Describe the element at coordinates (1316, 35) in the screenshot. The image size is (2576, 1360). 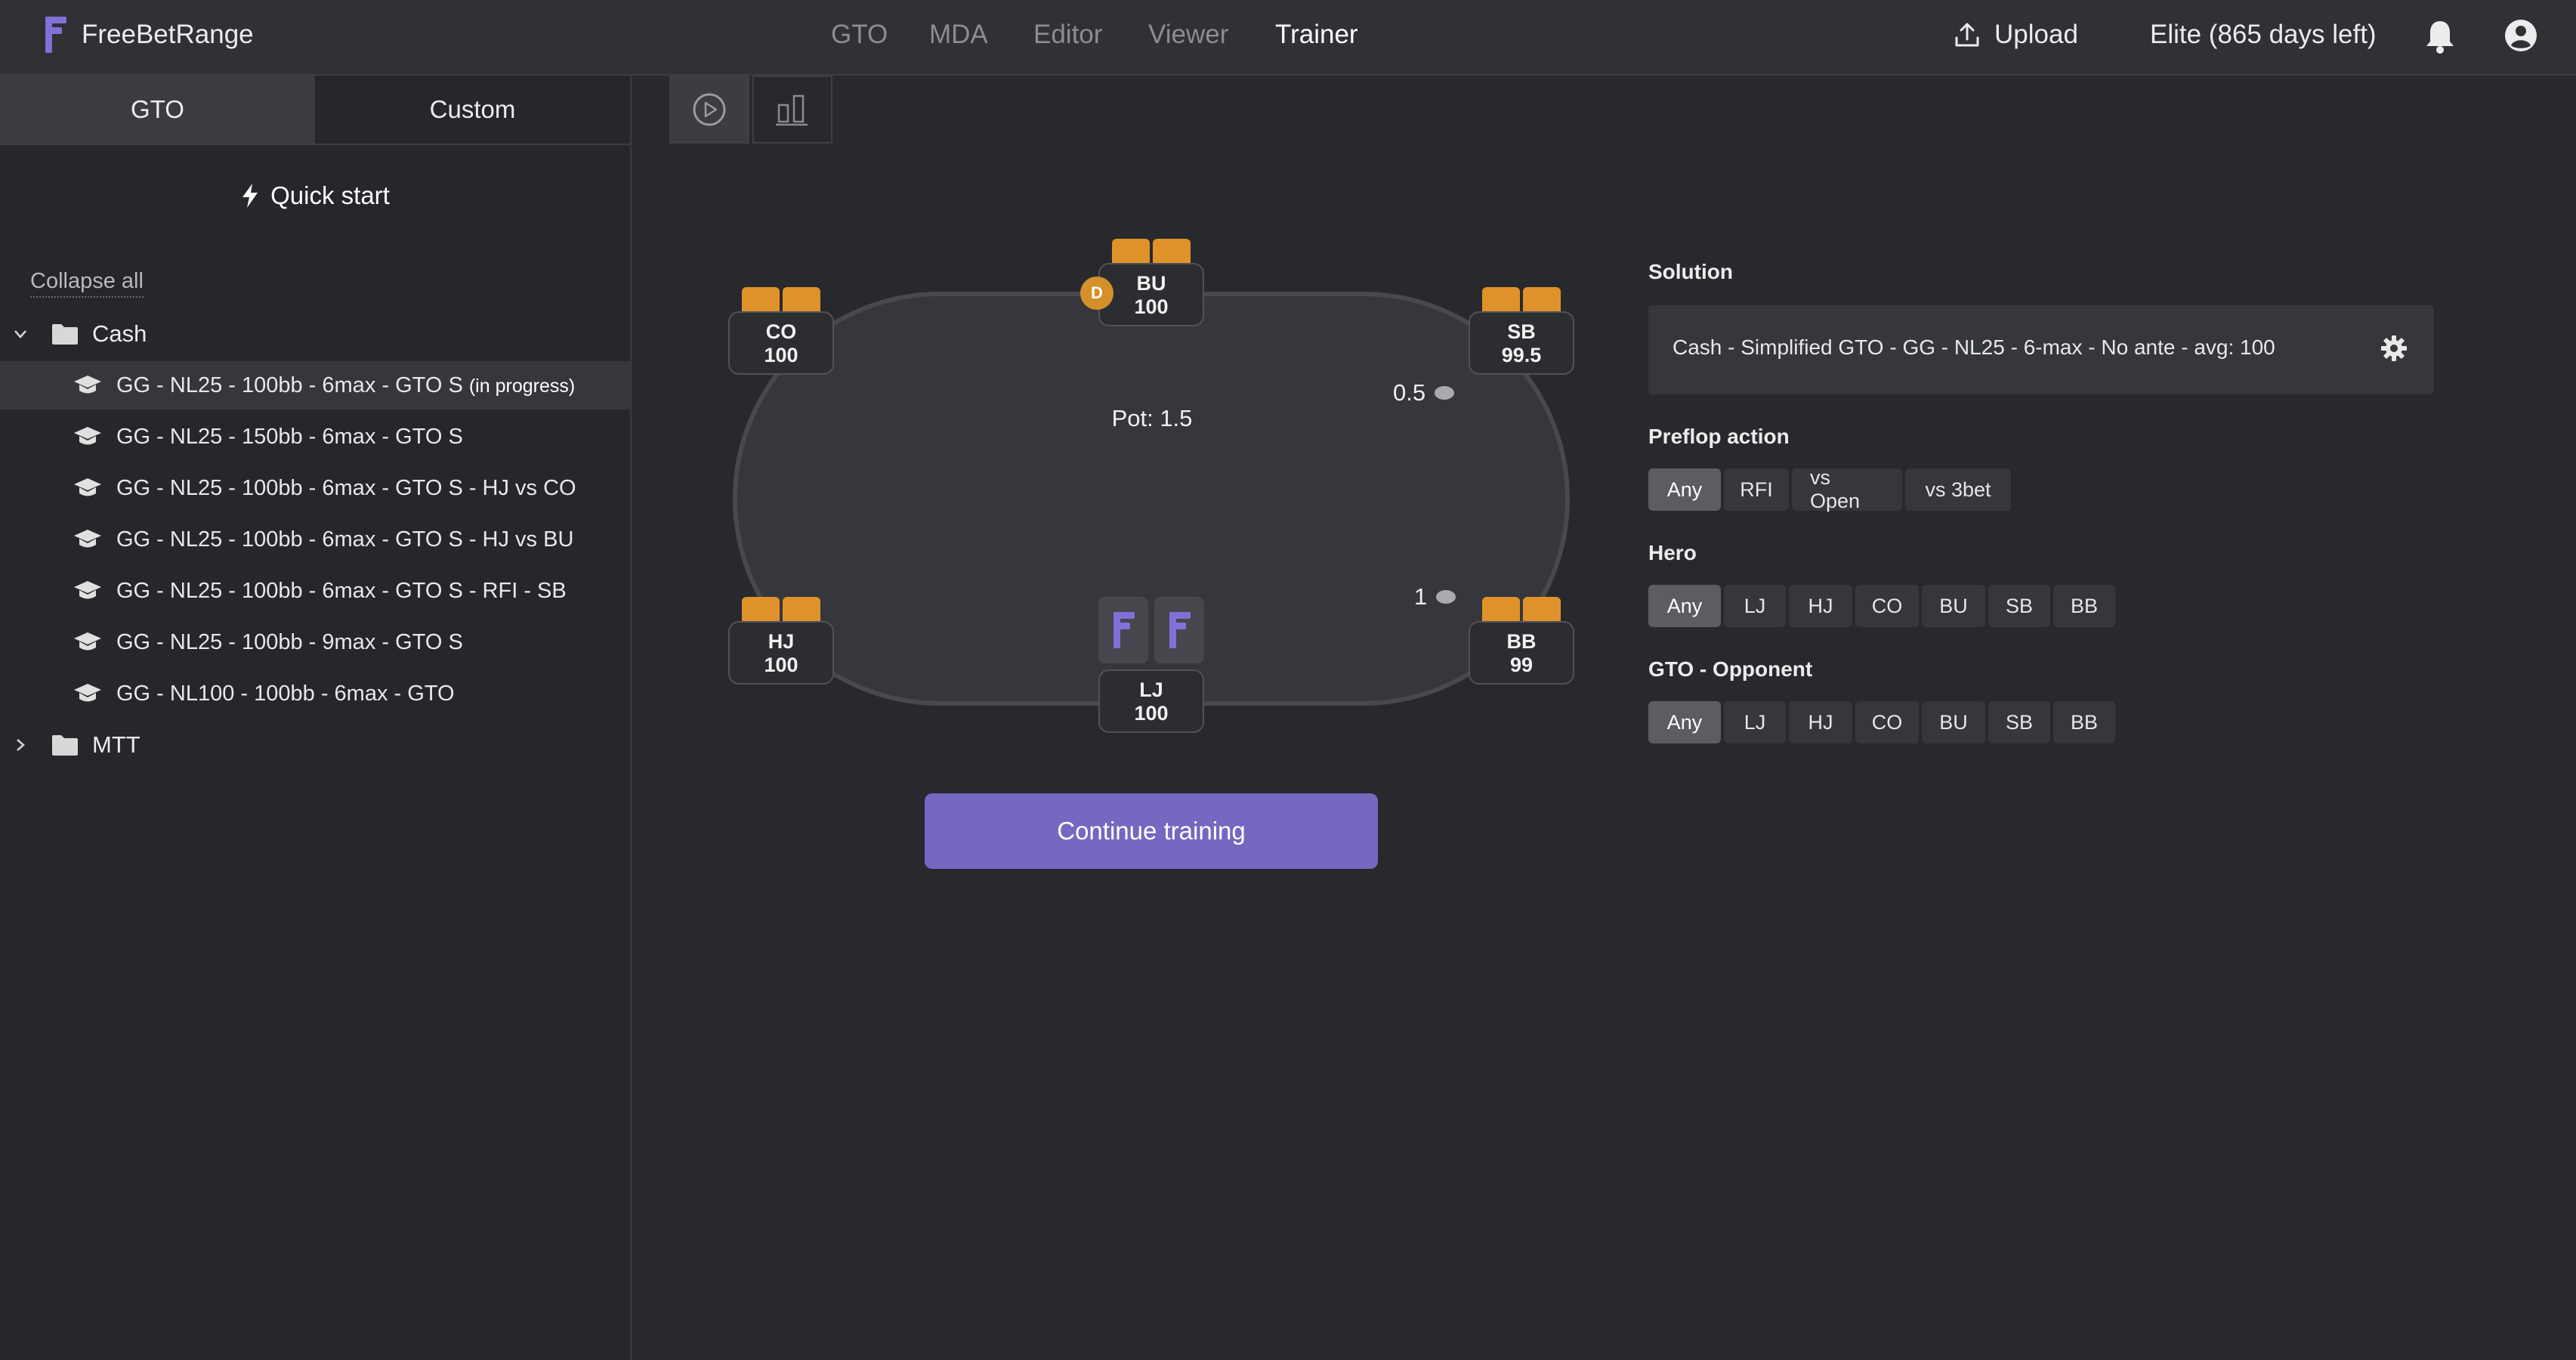
I see `nav-trainer: Trainer` at that location.